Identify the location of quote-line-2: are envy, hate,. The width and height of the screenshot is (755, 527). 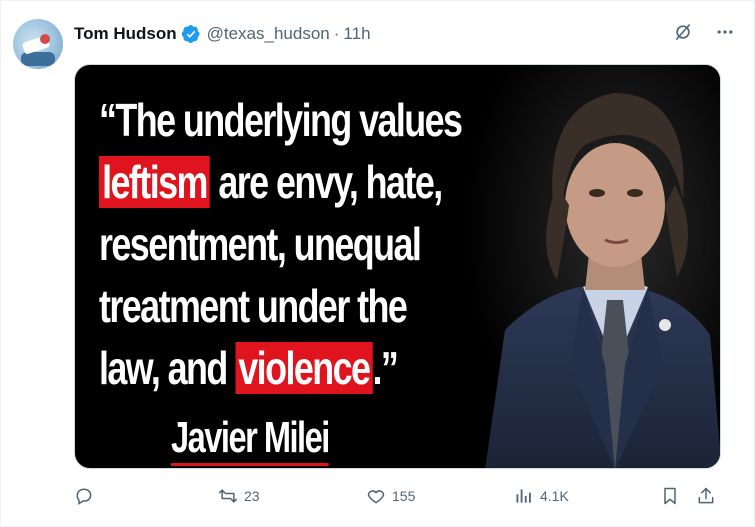
(330, 182).